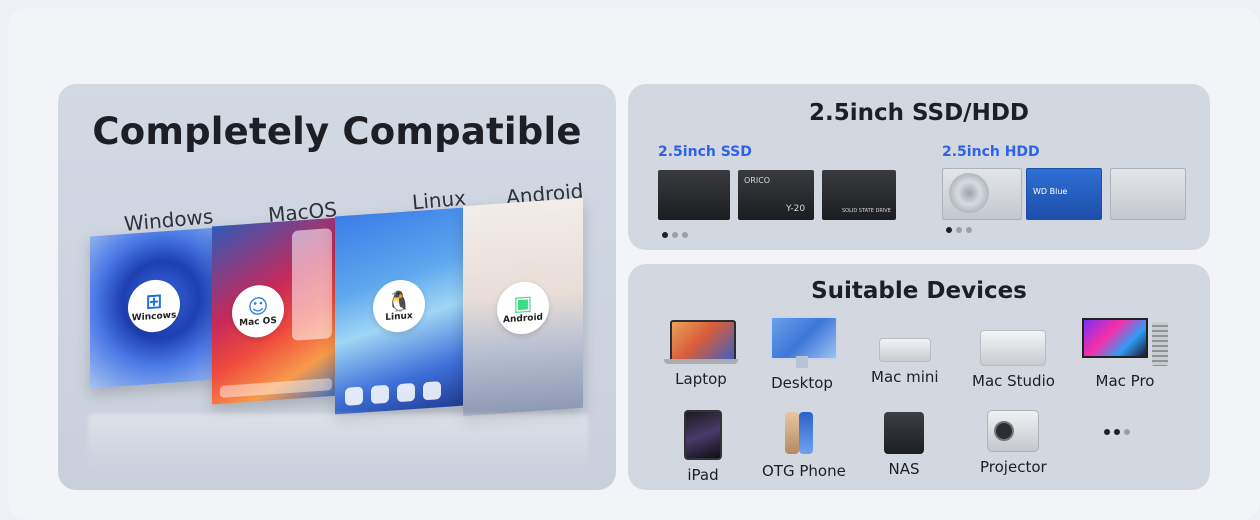  What do you see at coordinates (258, 322) in the screenshot?
I see `macos-logo-text: Mac OS` at bounding box center [258, 322].